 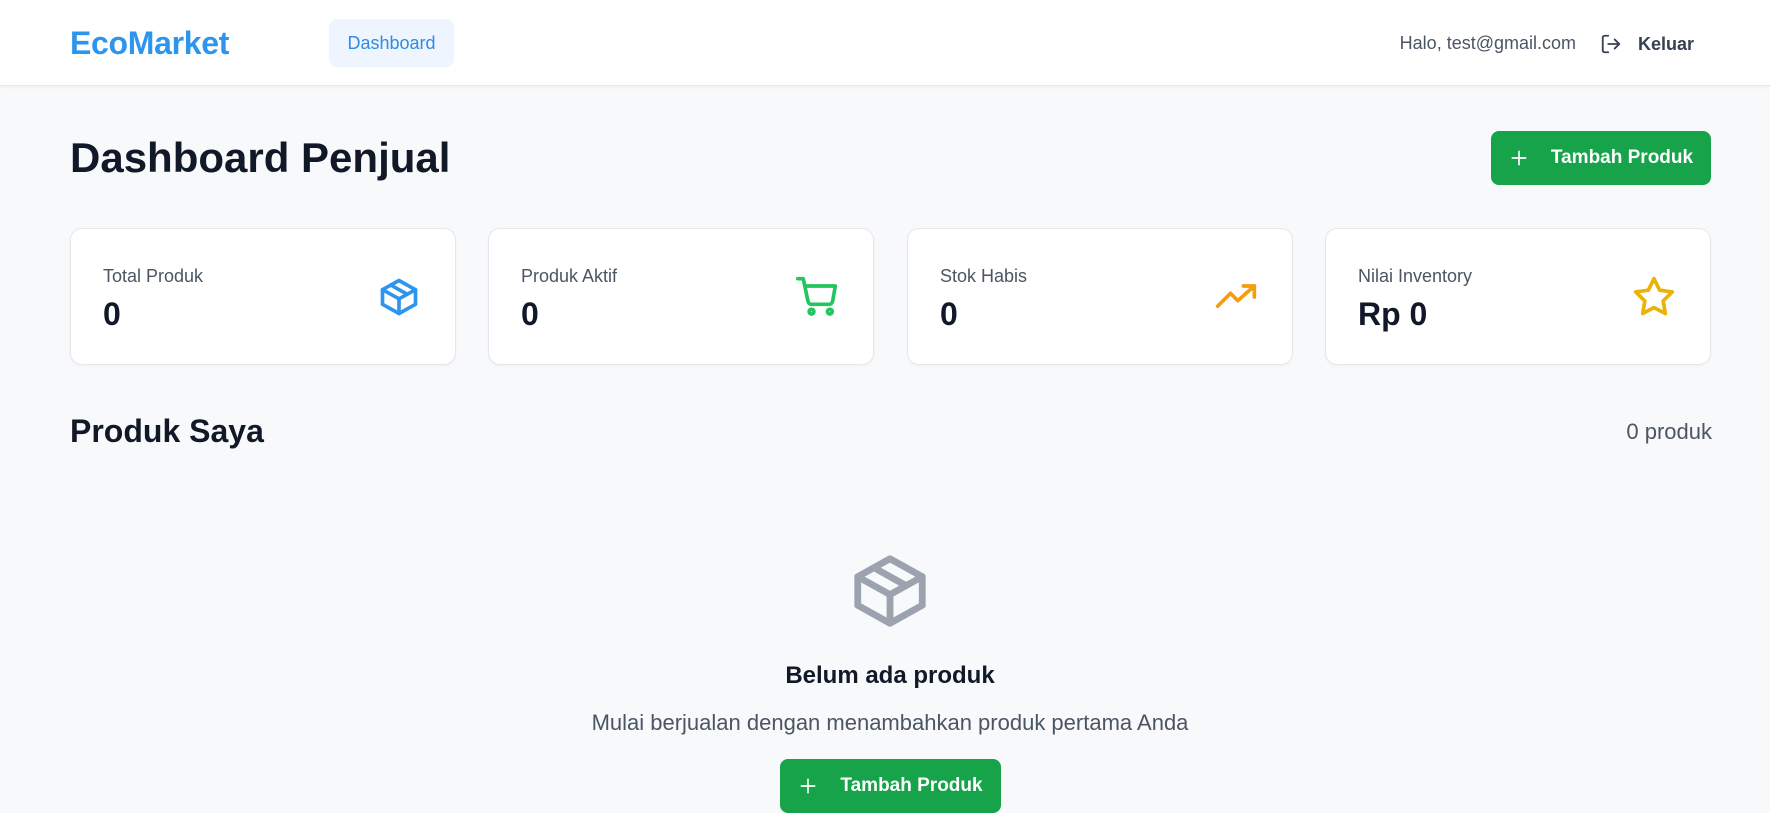 What do you see at coordinates (1654, 297) in the screenshot?
I see `star-icon` at bounding box center [1654, 297].